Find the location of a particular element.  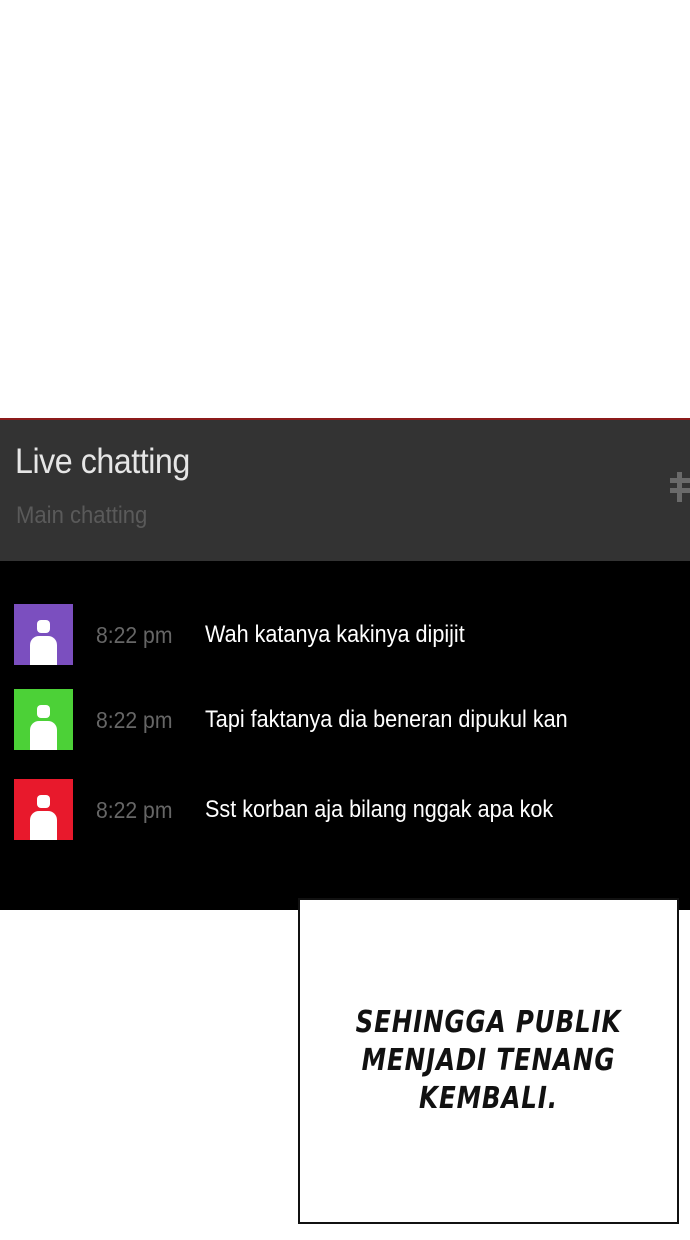

narration-caption-box: SEHINGGA PUBLIK MENJADI TENANG KEMBALI. is located at coordinates (488, 1061).